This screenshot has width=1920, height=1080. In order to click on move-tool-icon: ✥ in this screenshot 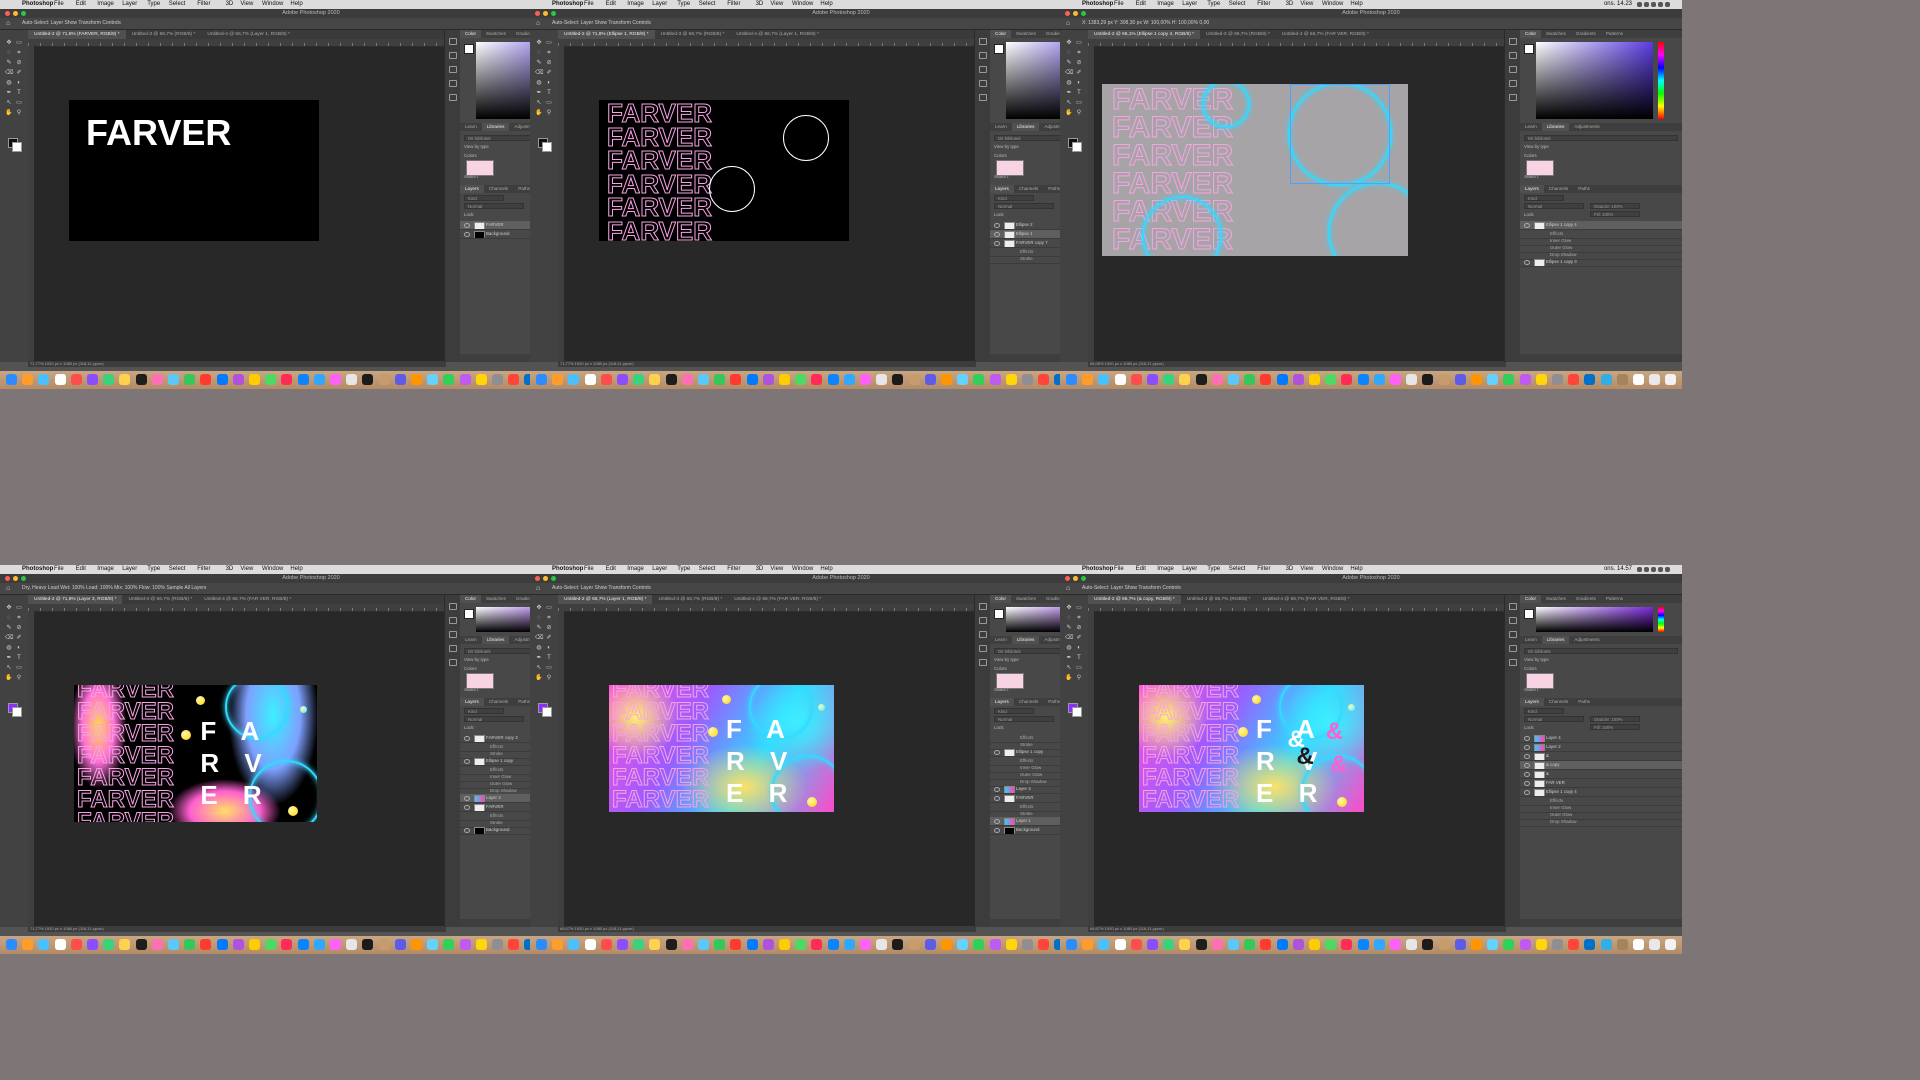, I will do `click(539, 608)`.